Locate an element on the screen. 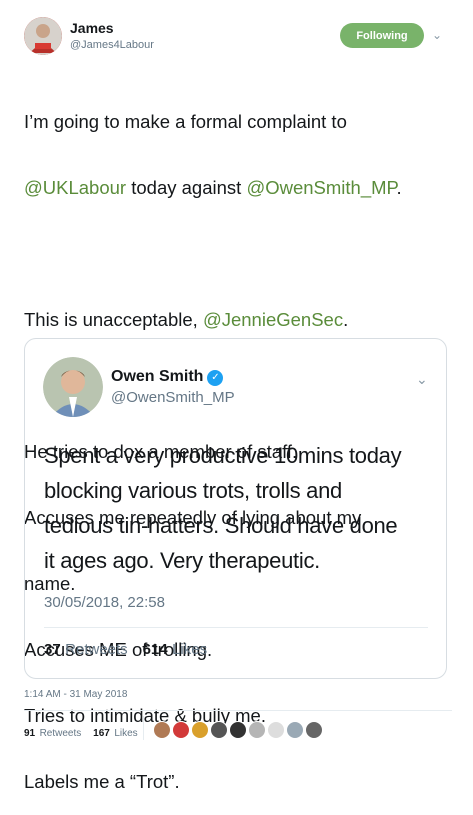 The width and height of the screenshot is (473, 815). quoted-handle: @OwenSmith_MP is located at coordinates (173, 397).